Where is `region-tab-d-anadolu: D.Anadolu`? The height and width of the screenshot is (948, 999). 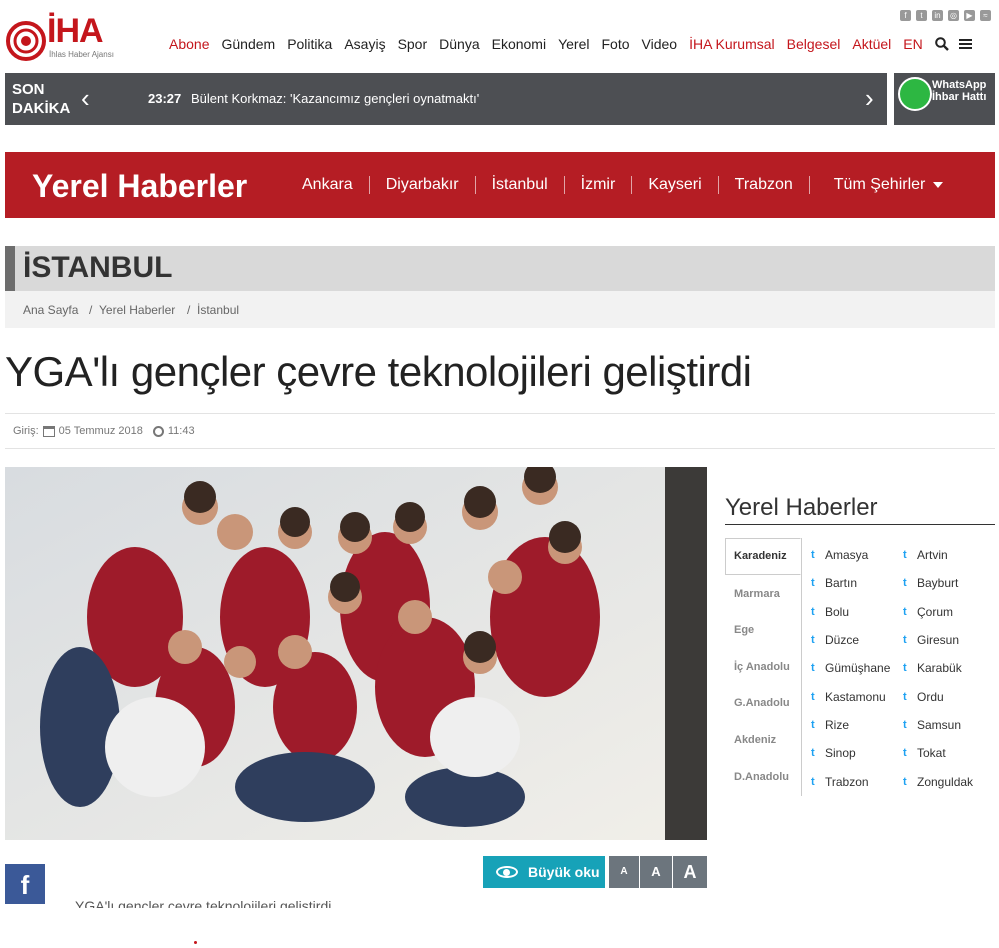
region-tab-d-anadolu: D.Anadolu is located at coordinates (761, 777).